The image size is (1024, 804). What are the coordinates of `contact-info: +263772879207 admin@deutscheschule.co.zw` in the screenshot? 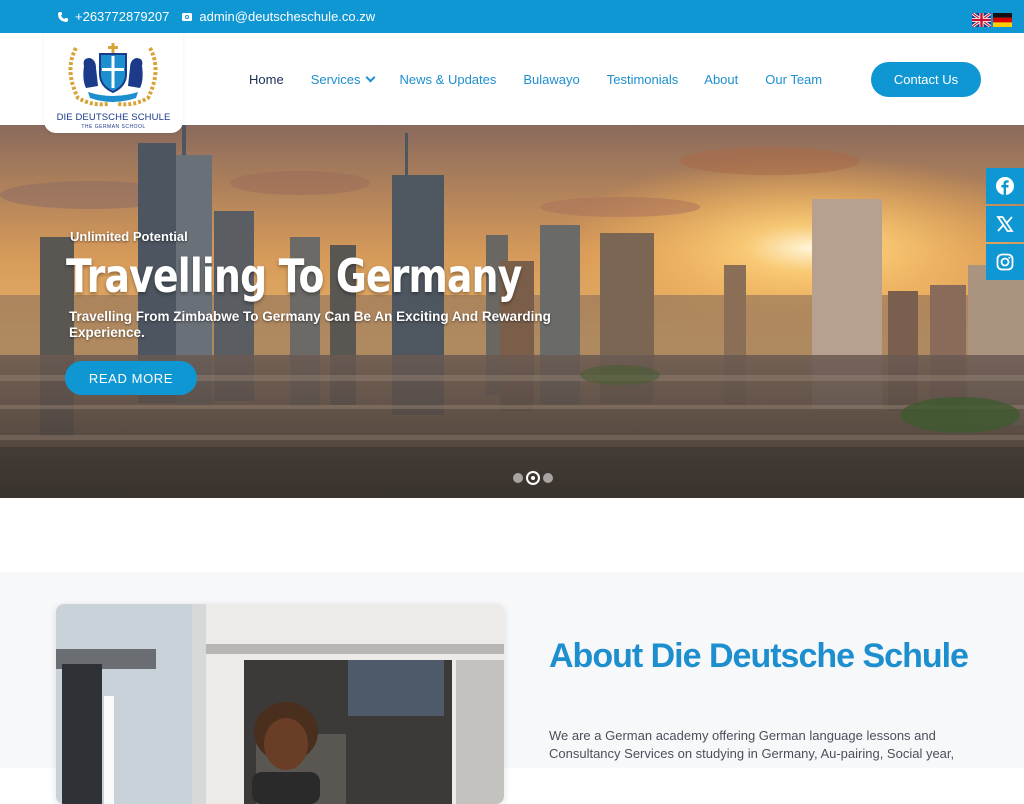 It's located at (216, 16).